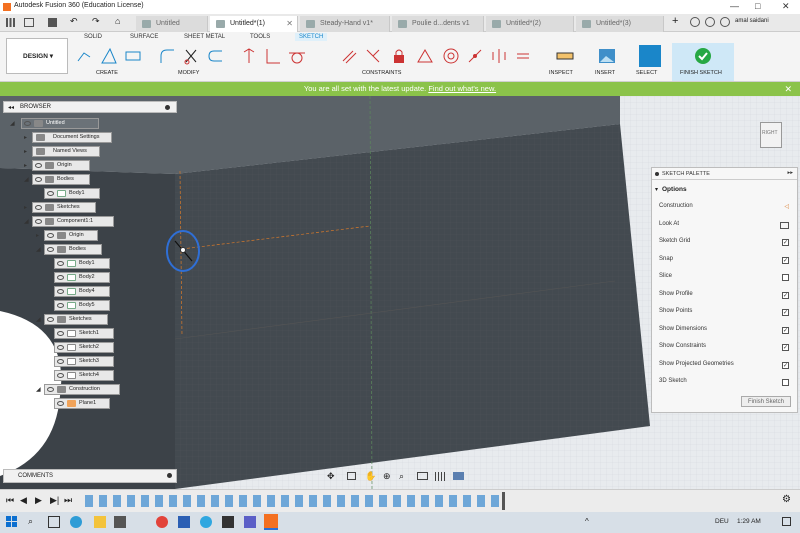  Describe the element at coordinates (724, 332) in the screenshot. I see `palette-row-show-dimensions: Show Dimensions ✓` at that location.